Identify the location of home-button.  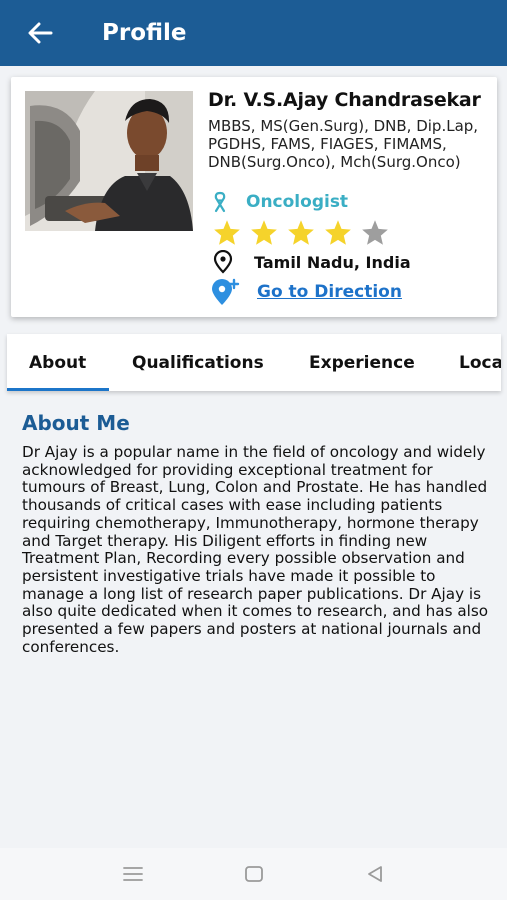
(254, 874).